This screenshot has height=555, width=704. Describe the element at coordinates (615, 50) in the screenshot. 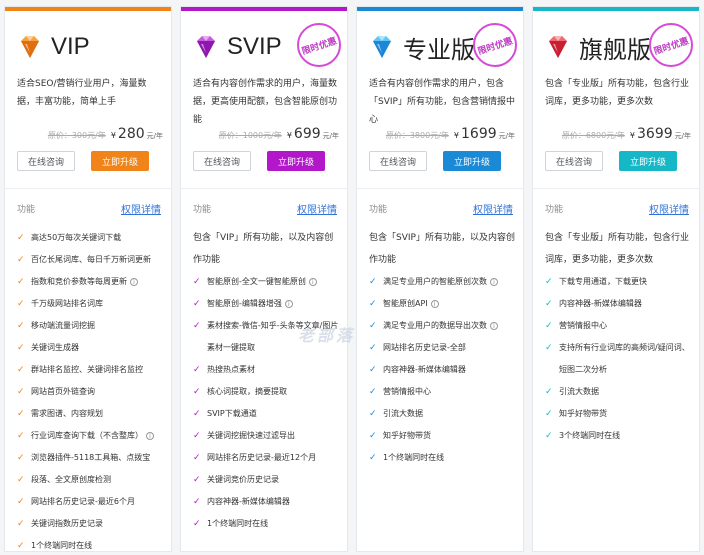

I see `plan-title: 旗舰版` at that location.